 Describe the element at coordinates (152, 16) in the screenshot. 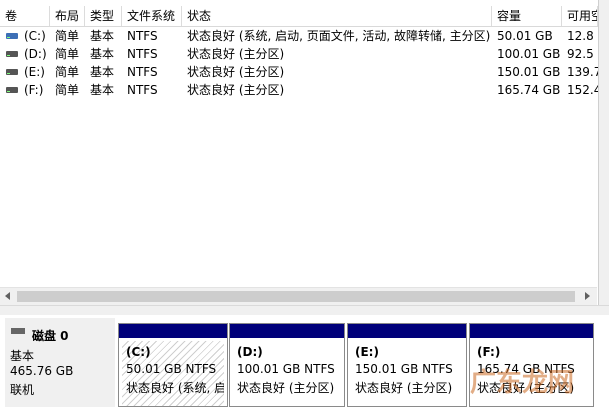

I see `column-header-filesystem: 文件系统` at that location.